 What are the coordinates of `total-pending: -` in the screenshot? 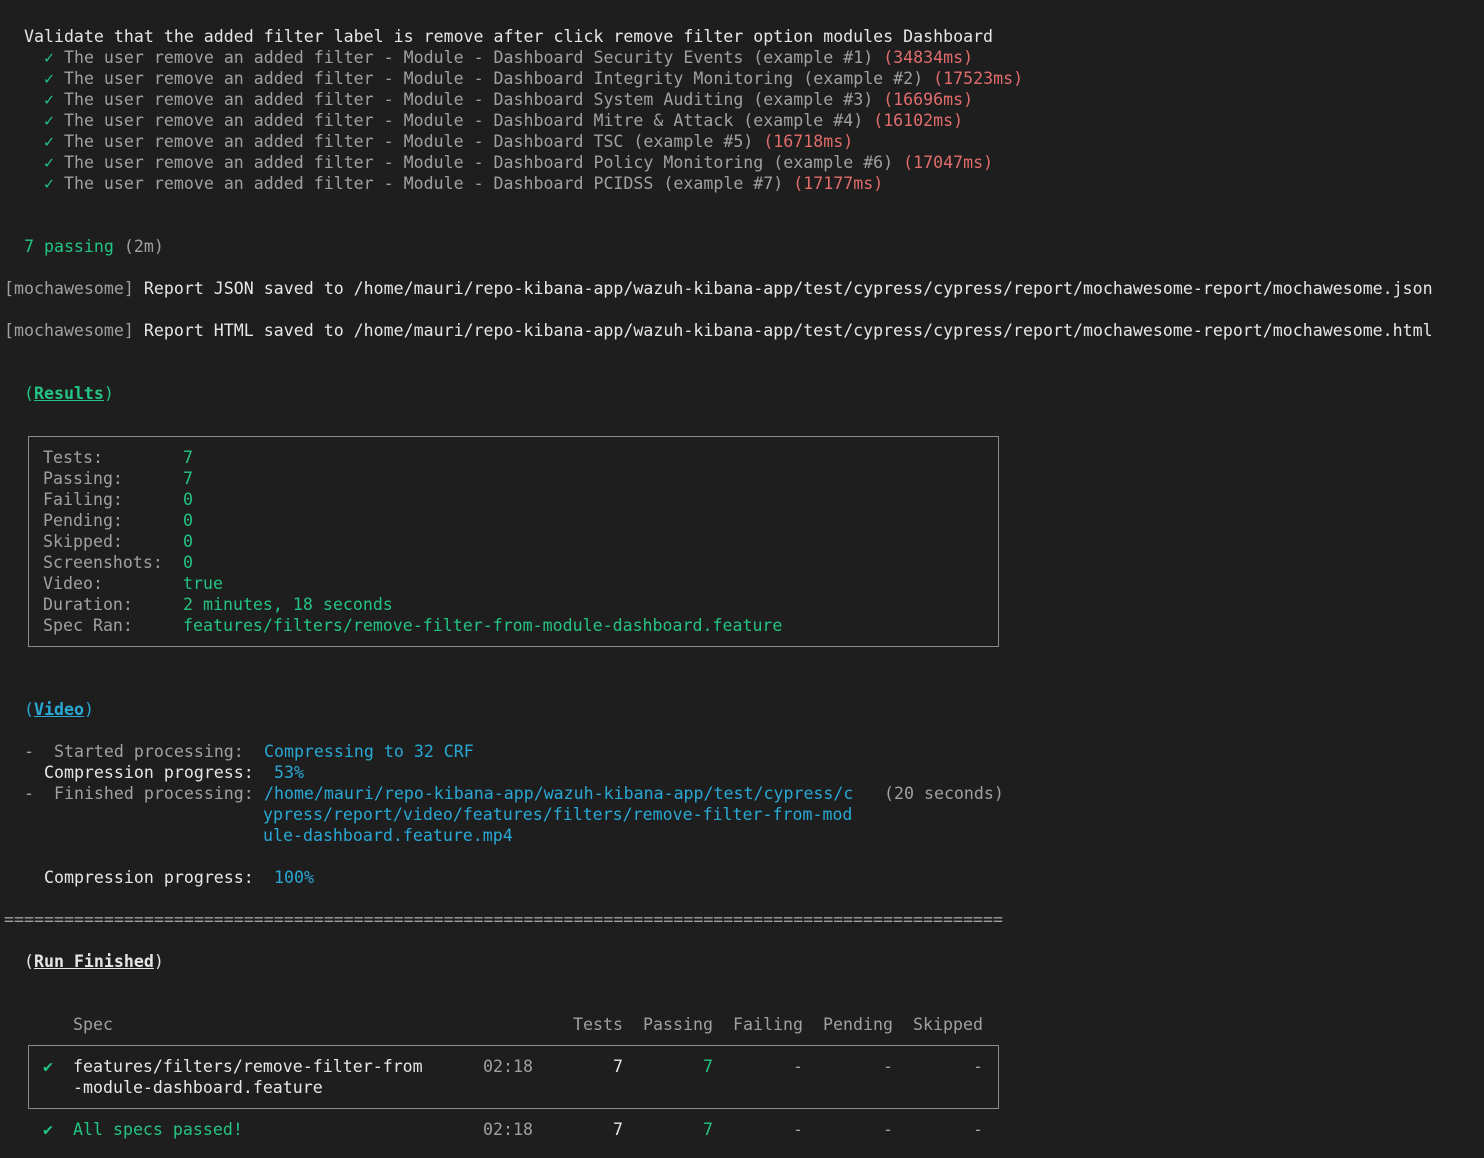 It's located at (888, 1129).